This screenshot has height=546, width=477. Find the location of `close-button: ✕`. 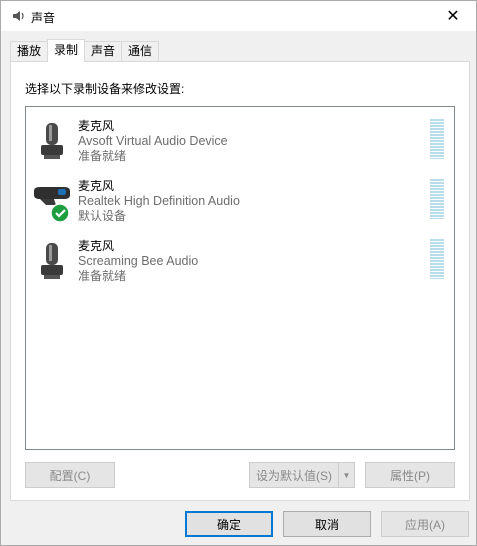

close-button: ✕ is located at coordinates (453, 16).